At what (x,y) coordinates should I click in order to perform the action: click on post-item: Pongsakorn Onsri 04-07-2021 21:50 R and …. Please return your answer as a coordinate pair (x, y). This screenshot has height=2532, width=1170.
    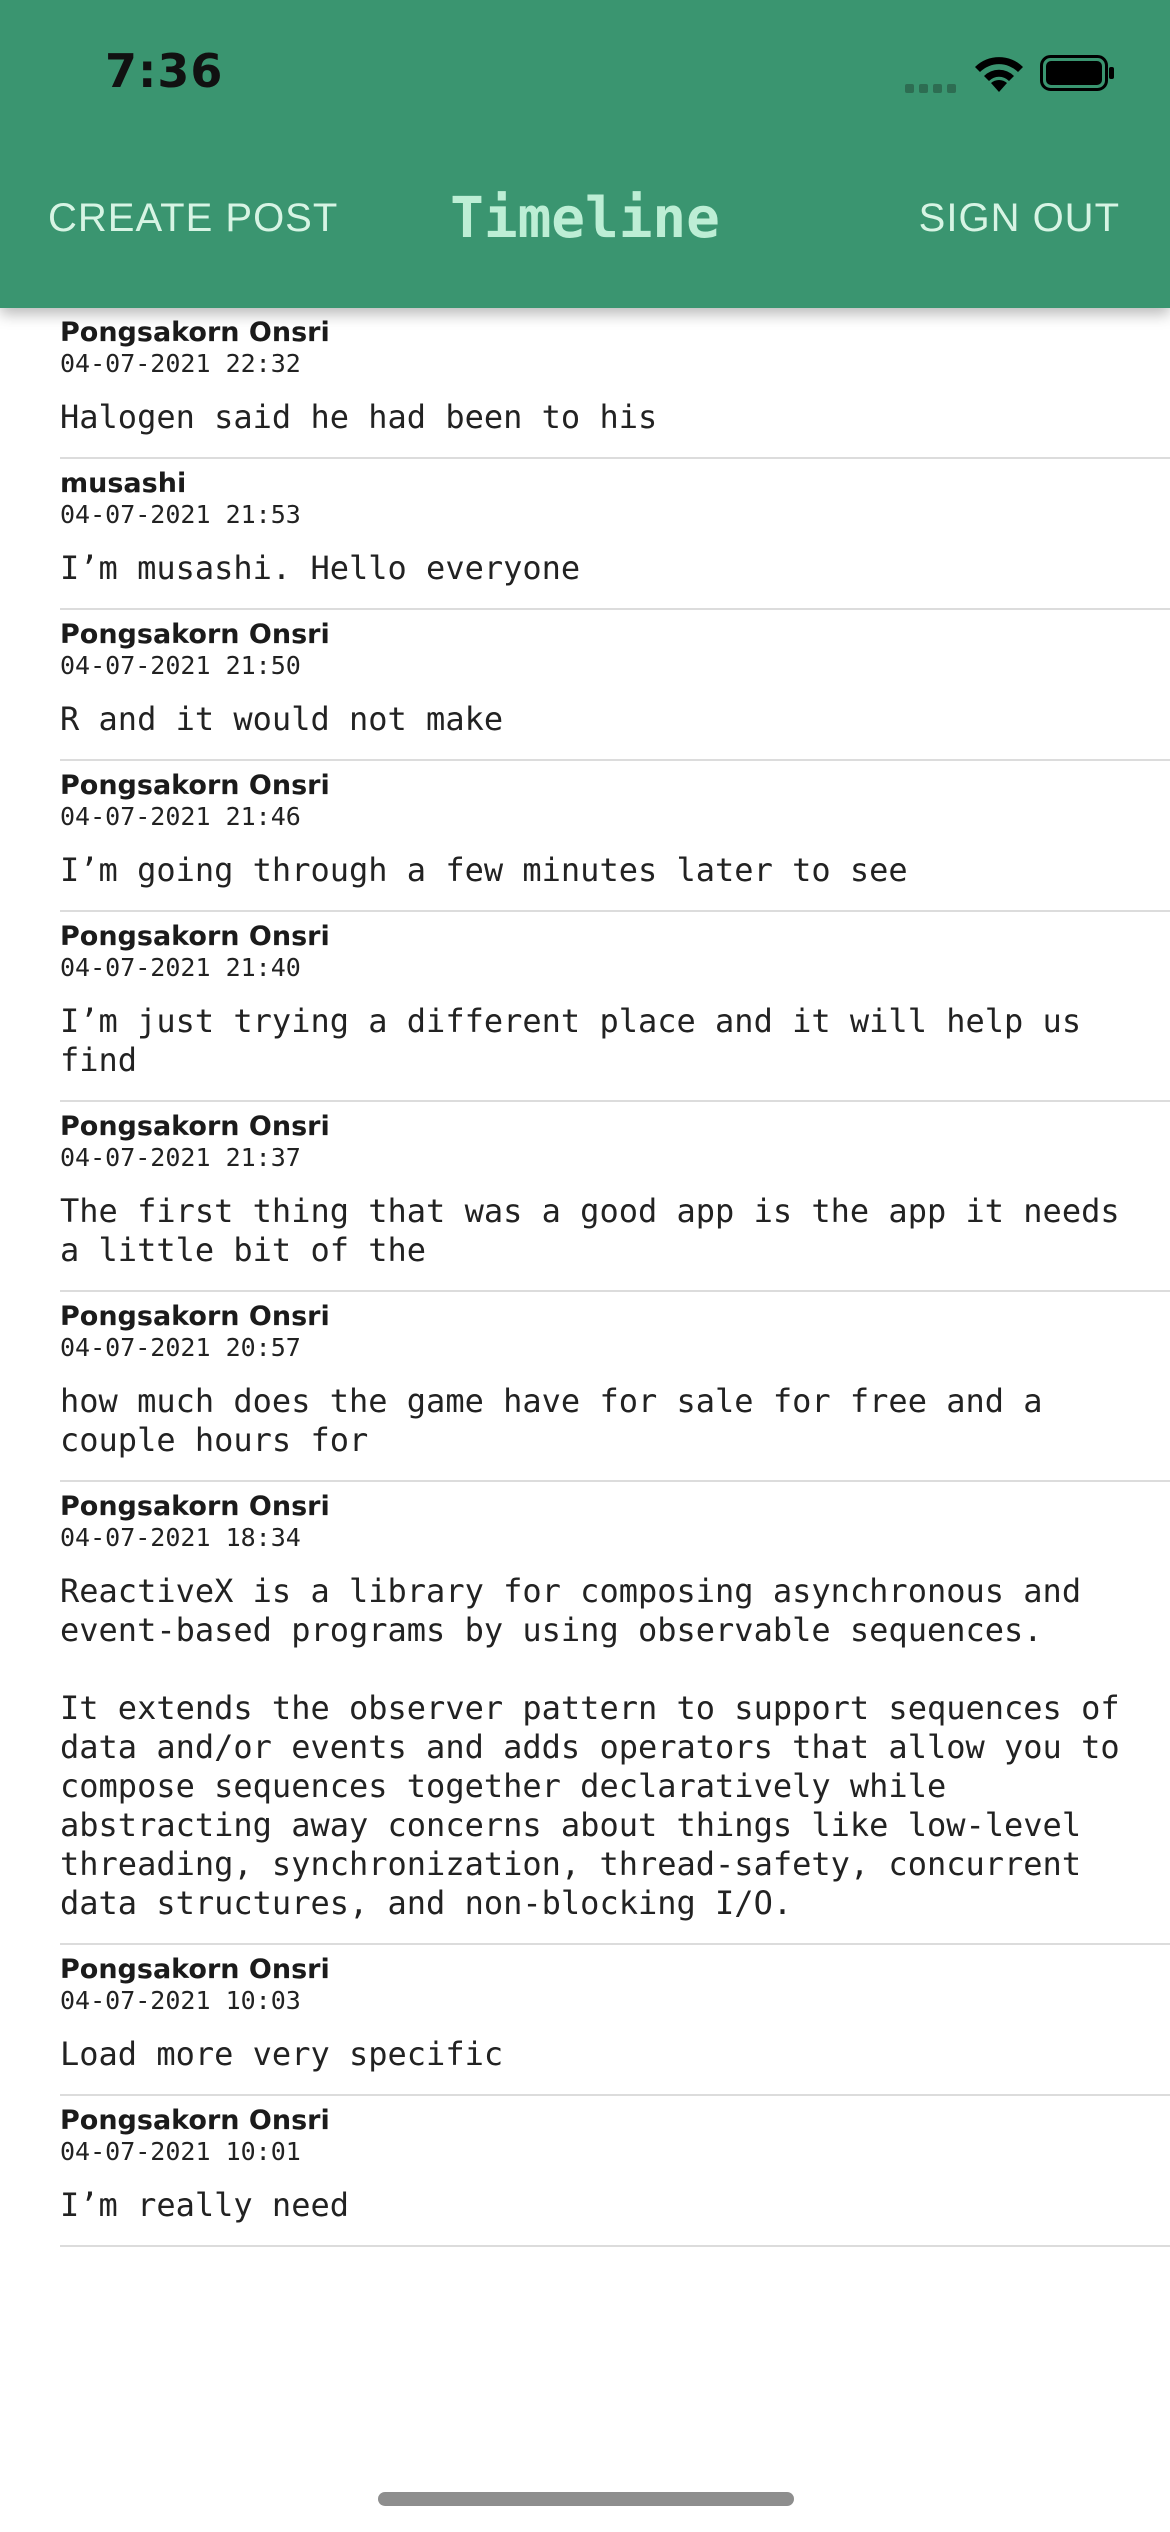
    Looking at the image, I should click on (615, 685).